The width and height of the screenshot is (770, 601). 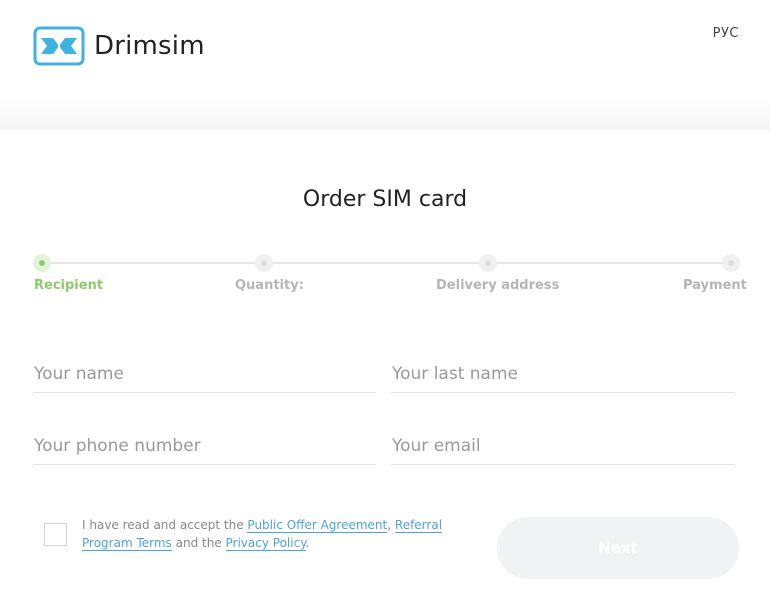 I want to click on language-switch: РУС, so click(x=726, y=33).